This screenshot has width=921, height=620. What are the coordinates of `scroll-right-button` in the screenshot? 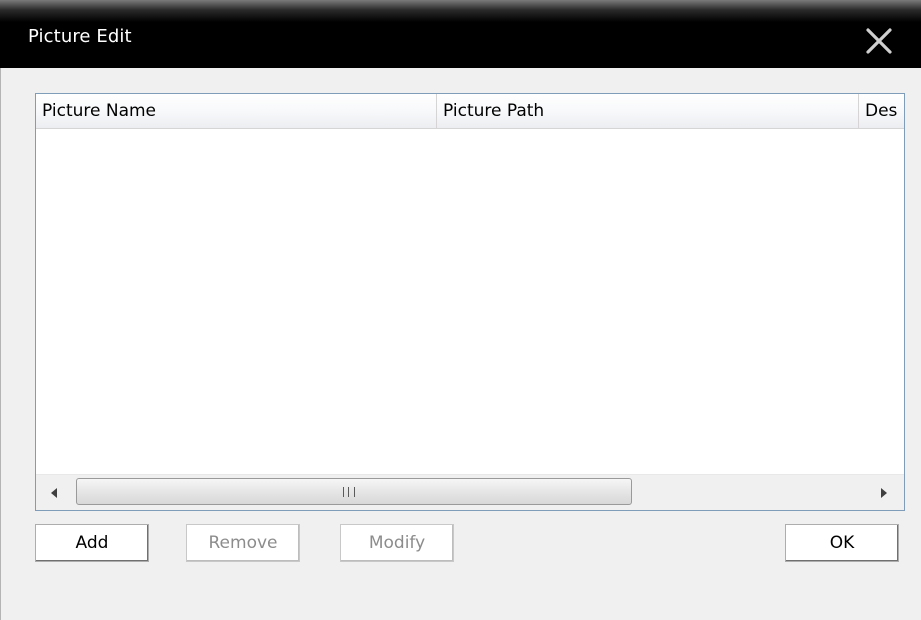 It's located at (884, 492).